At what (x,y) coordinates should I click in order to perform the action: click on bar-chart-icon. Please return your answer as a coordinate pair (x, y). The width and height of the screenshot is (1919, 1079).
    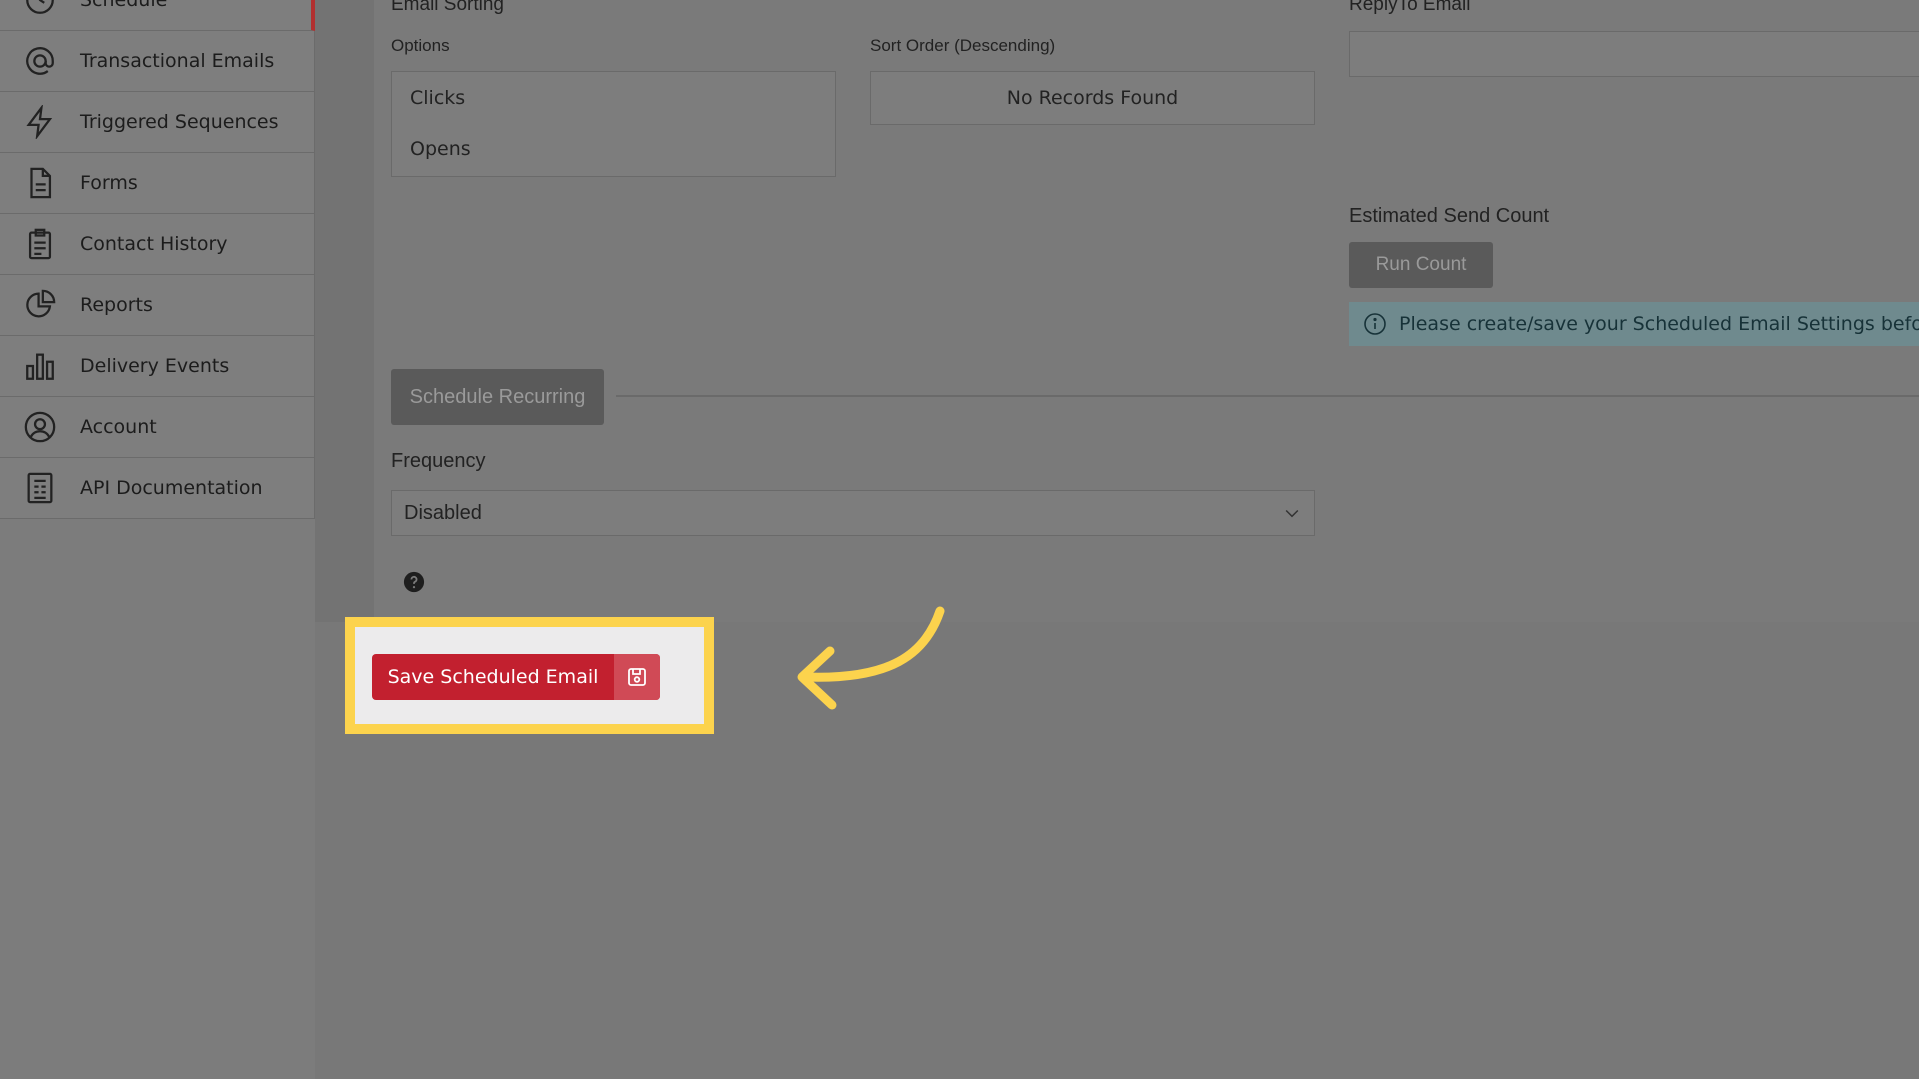
    Looking at the image, I should click on (40, 366).